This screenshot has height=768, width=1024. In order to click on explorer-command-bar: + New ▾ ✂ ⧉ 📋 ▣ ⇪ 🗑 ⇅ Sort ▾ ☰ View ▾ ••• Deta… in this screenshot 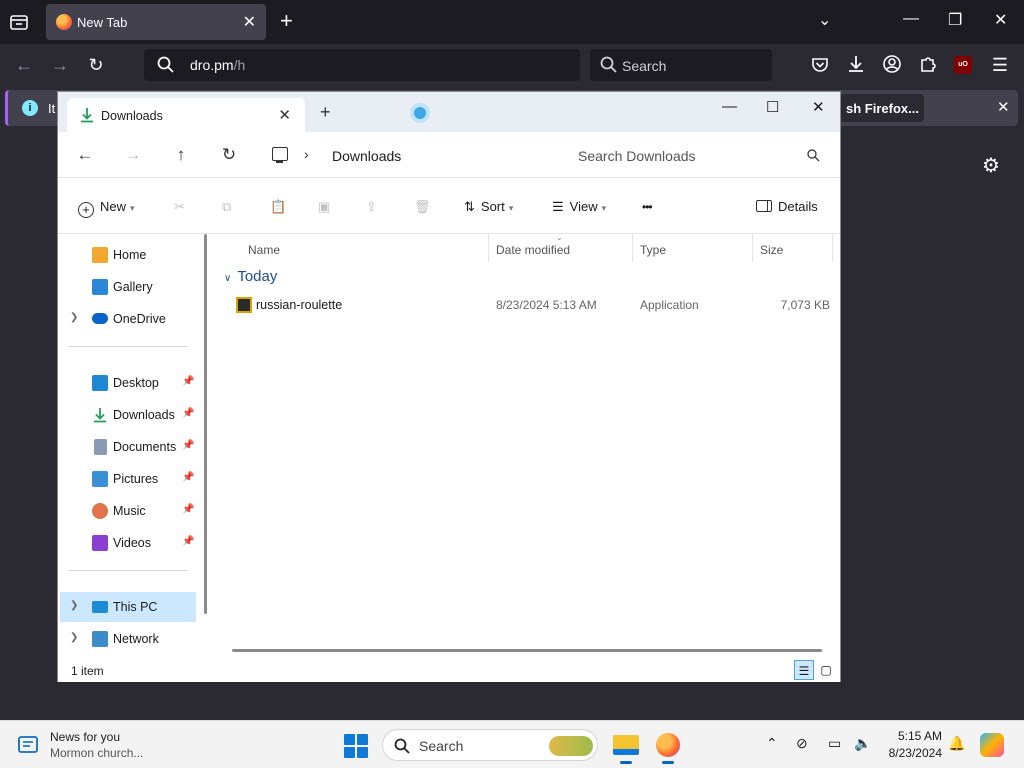, I will do `click(449, 206)`.